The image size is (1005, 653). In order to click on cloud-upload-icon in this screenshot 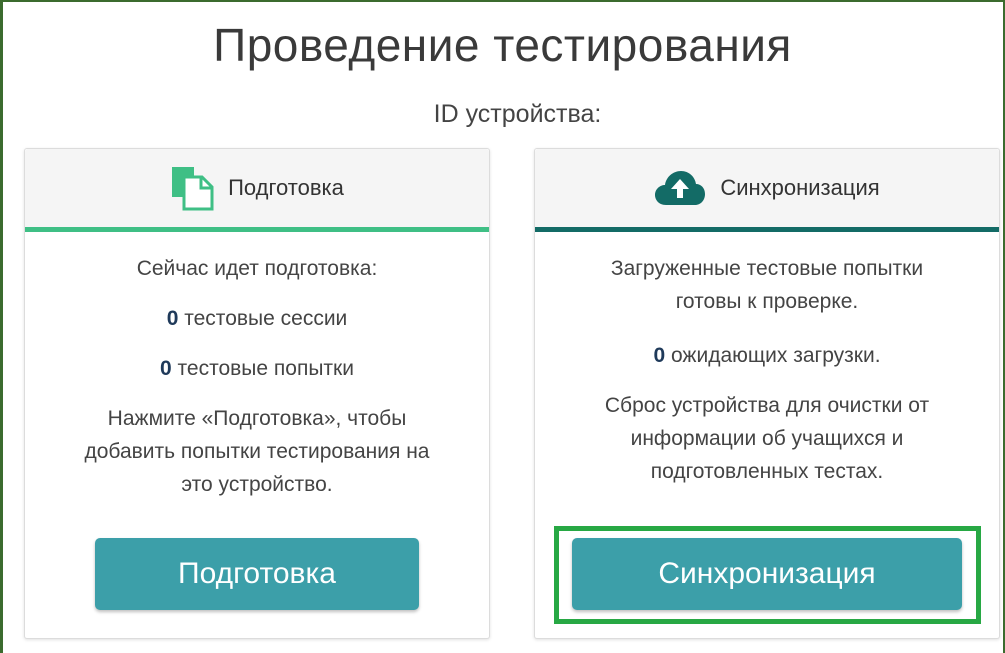, I will do `click(680, 188)`.